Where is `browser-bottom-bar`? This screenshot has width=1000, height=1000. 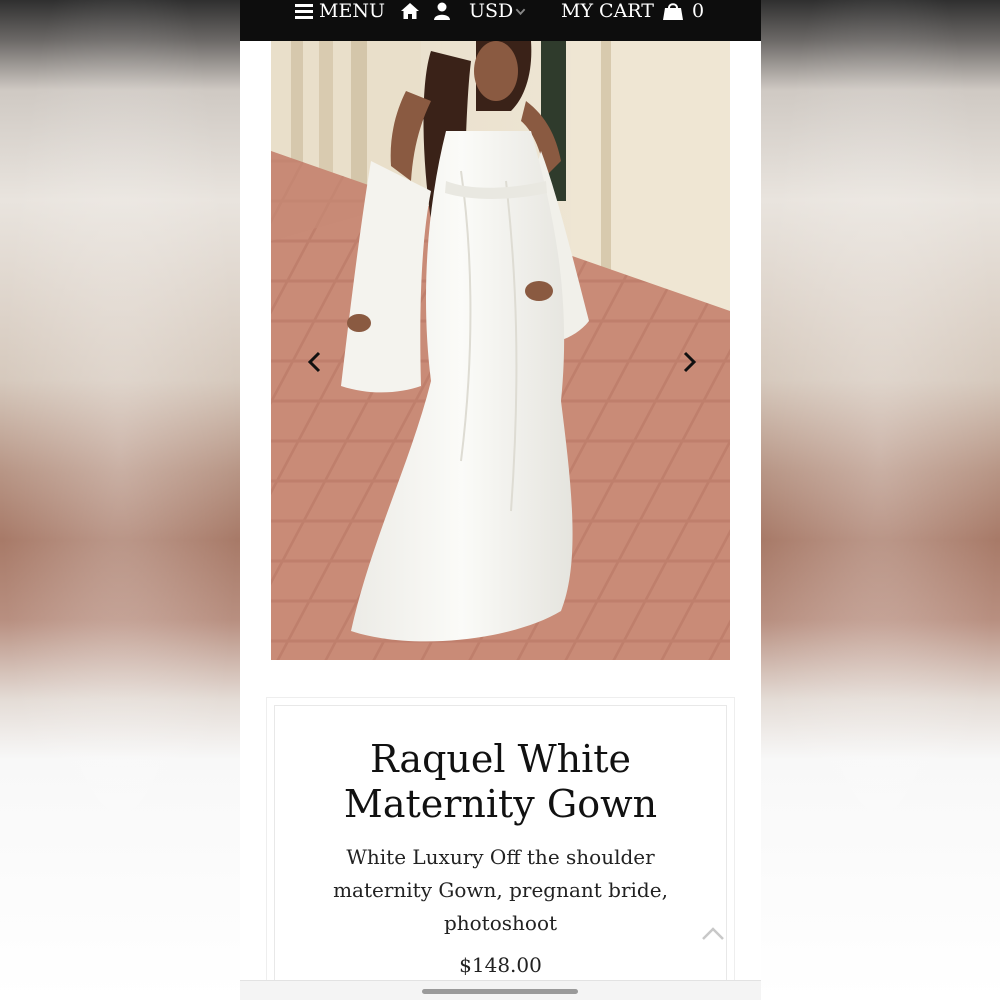 browser-bottom-bar is located at coordinates (500, 990).